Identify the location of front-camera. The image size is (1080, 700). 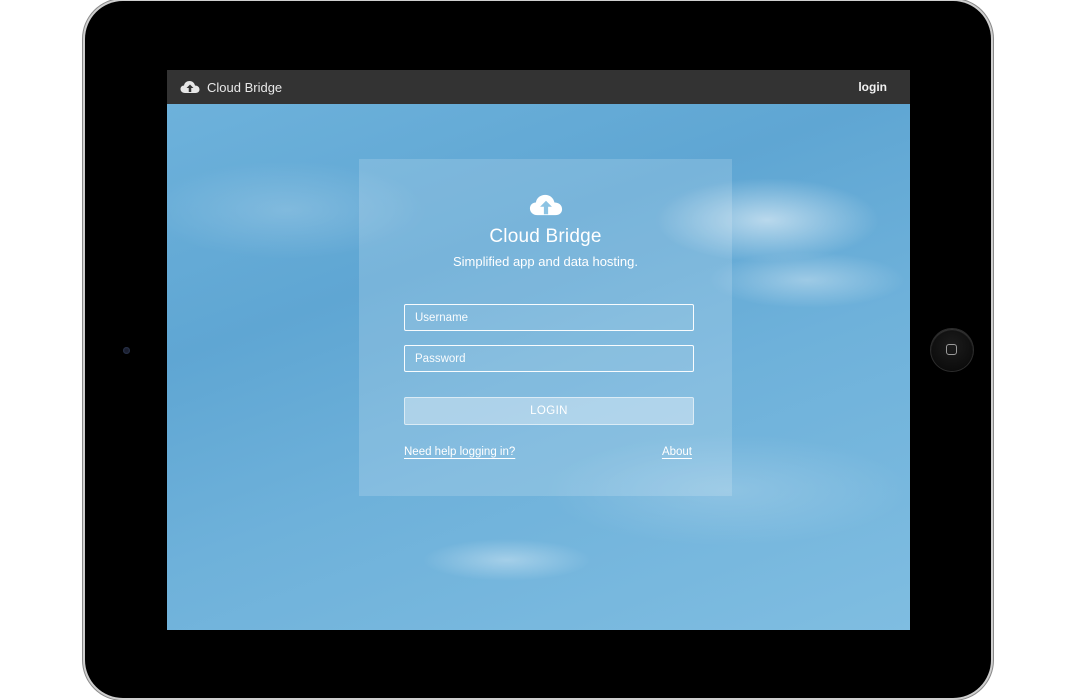
(126, 350).